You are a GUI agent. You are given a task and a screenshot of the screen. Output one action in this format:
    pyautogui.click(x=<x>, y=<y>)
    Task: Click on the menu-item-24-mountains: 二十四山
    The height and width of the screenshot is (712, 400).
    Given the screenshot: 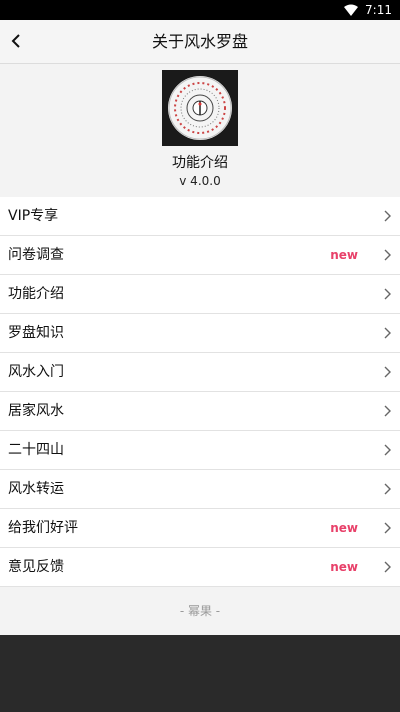 What is the action you would take?
    pyautogui.click(x=200, y=450)
    